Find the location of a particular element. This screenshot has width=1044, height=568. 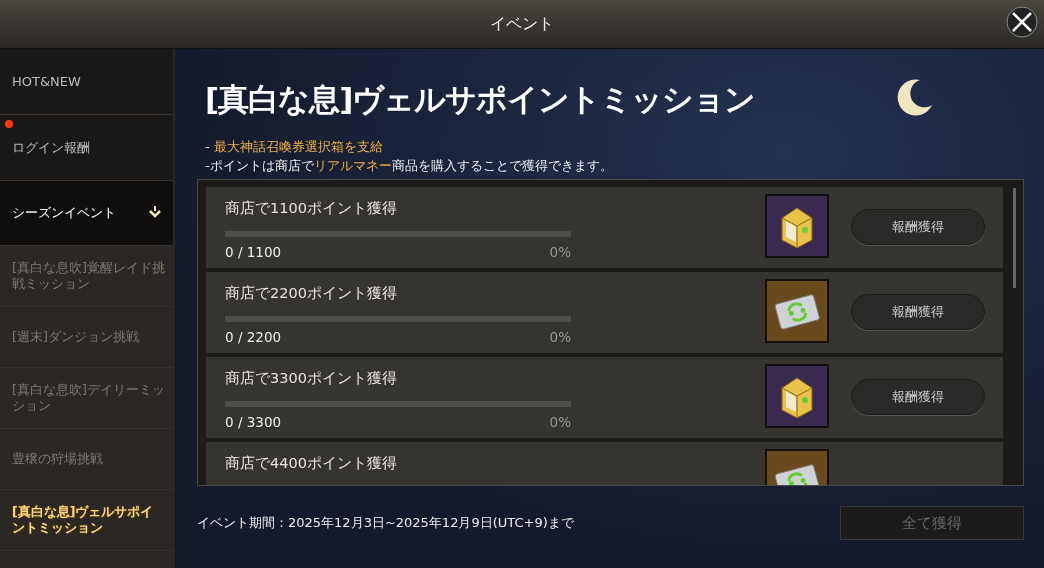

event-note: -ポイントは商店でリアルマネー商品を購入することで獲得できます。 is located at coordinates (409, 166).